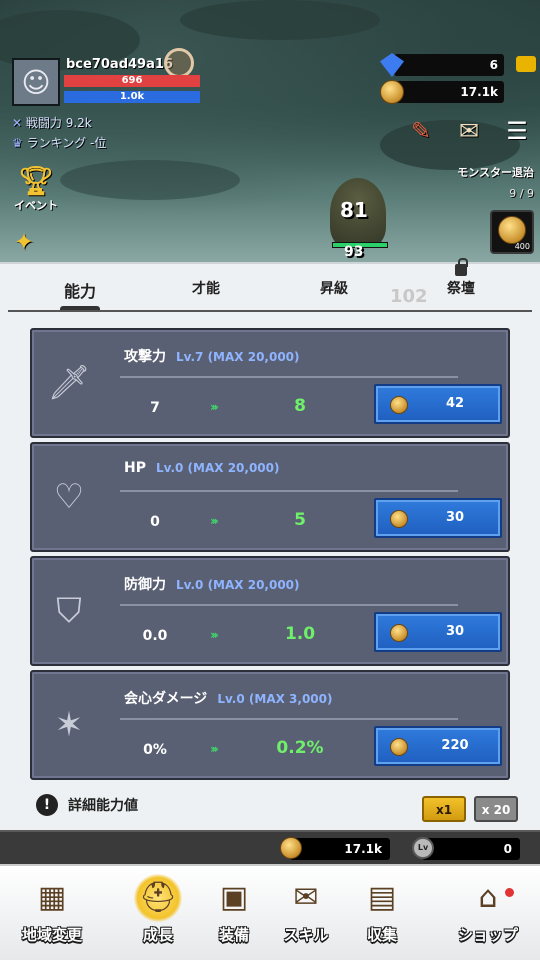 The width and height of the screenshot is (540, 960). What do you see at coordinates (526, 64) in the screenshot?
I see `gem-shop-button` at bounding box center [526, 64].